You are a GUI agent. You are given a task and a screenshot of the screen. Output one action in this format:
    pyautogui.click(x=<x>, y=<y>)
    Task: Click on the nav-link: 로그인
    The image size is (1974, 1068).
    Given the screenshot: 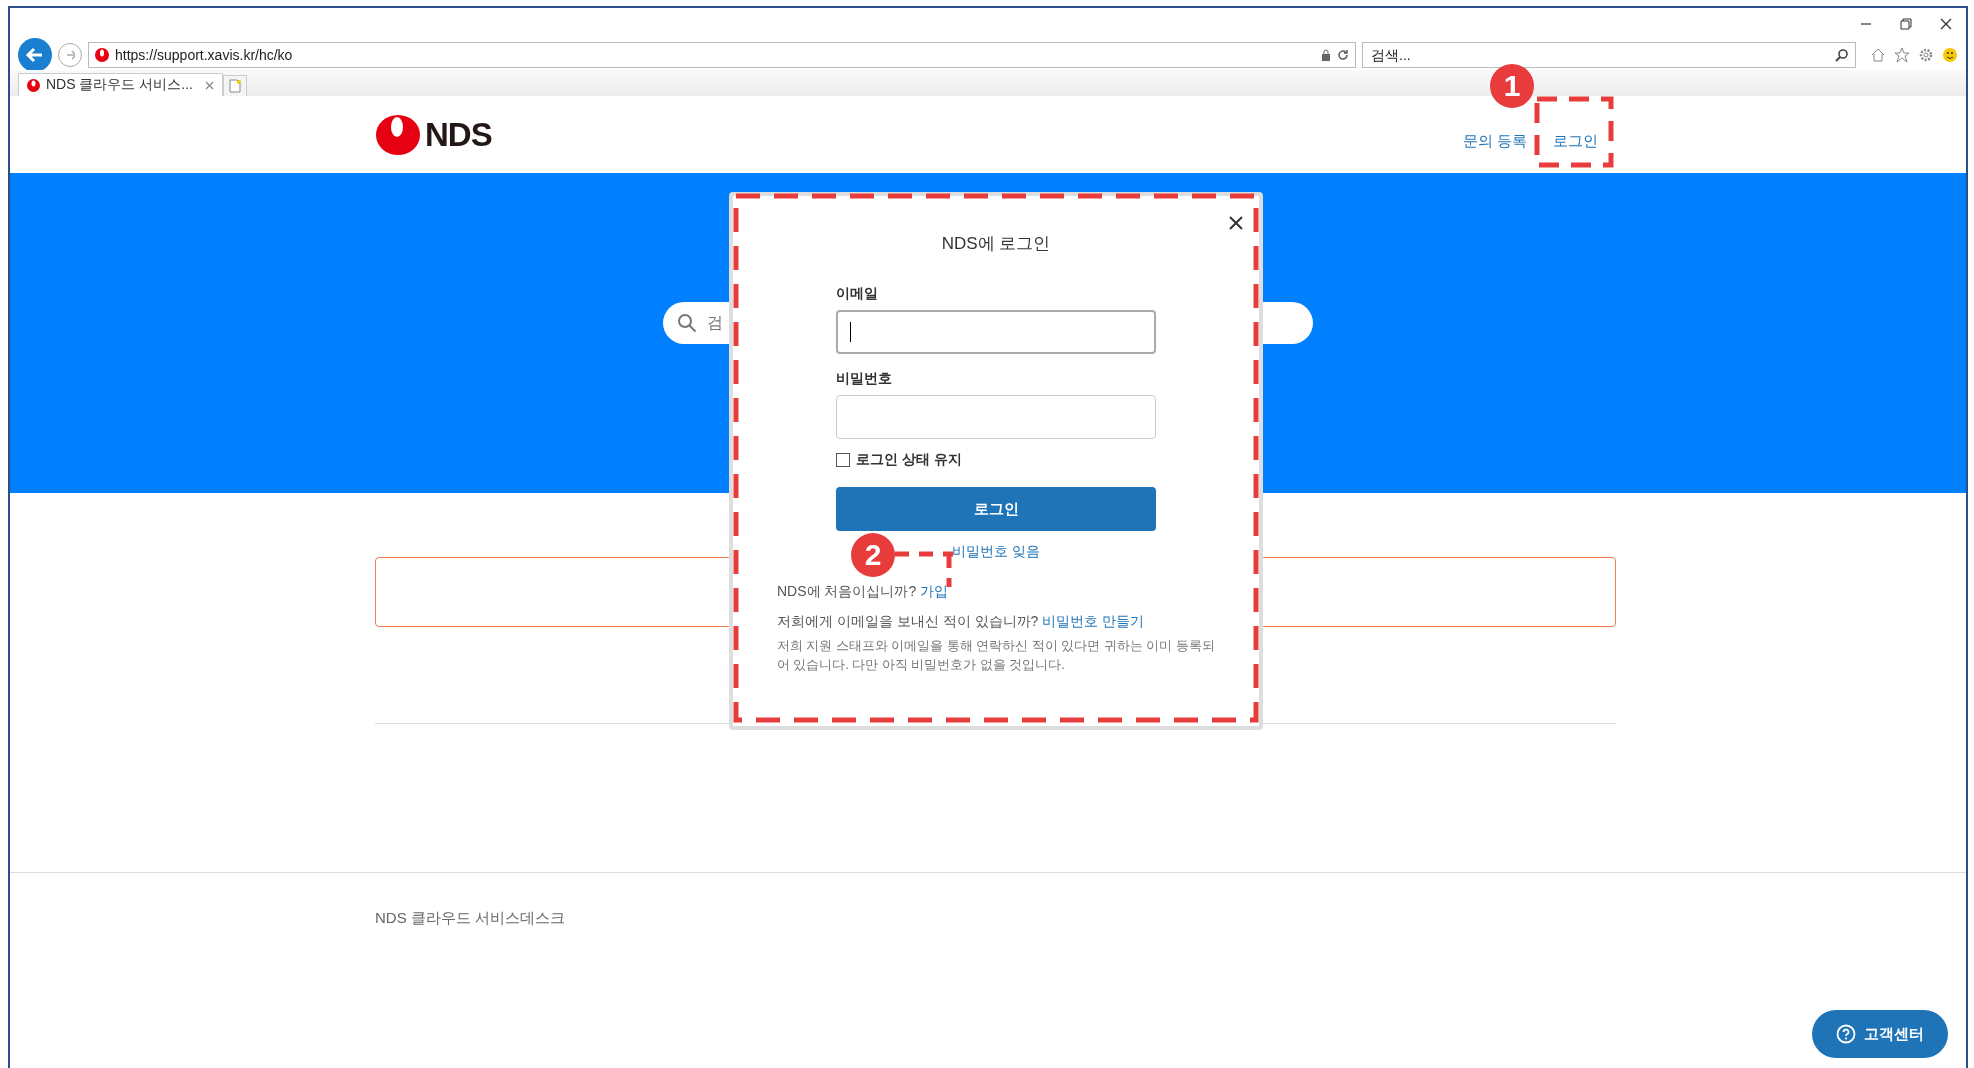 What is the action you would take?
    pyautogui.click(x=1575, y=141)
    